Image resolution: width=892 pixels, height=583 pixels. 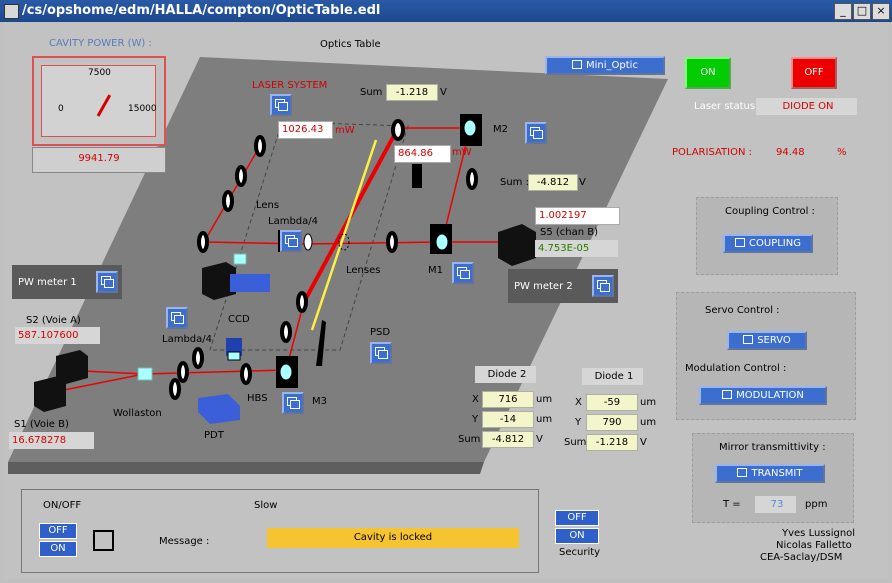 What do you see at coordinates (99, 160) in the screenshot?
I see `cavity-value-frame: 9941.79` at bounding box center [99, 160].